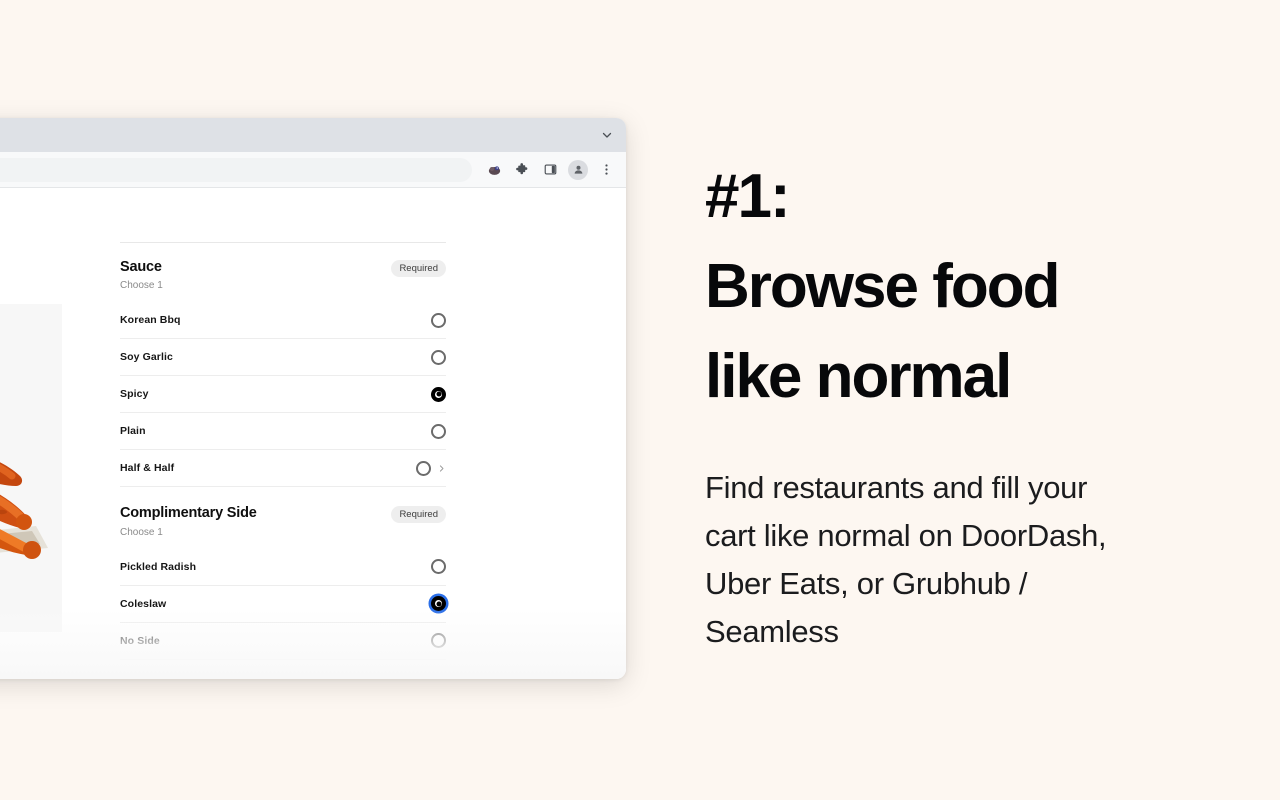 This screenshot has height=800, width=1280. I want to click on option-label: Pickled Radish, so click(158, 566).